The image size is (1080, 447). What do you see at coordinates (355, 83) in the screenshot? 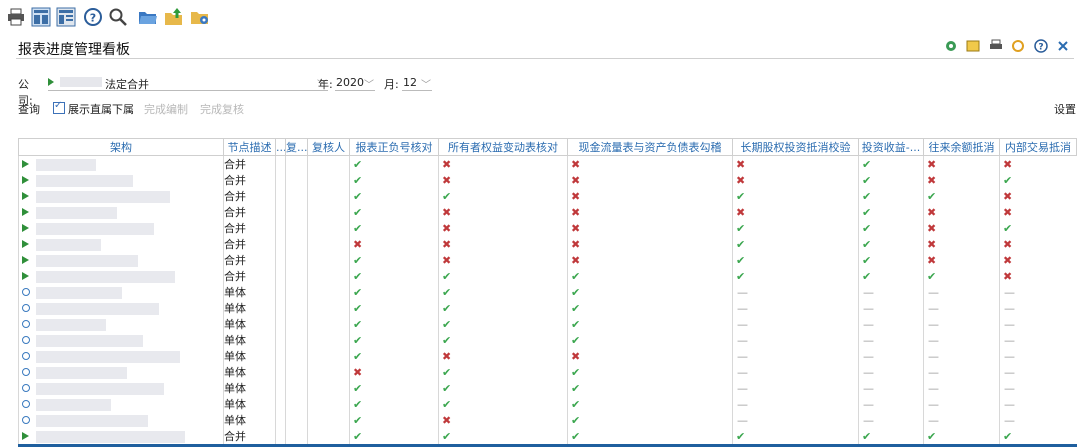
I see `year-select: 2020 ﹀` at bounding box center [355, 83].